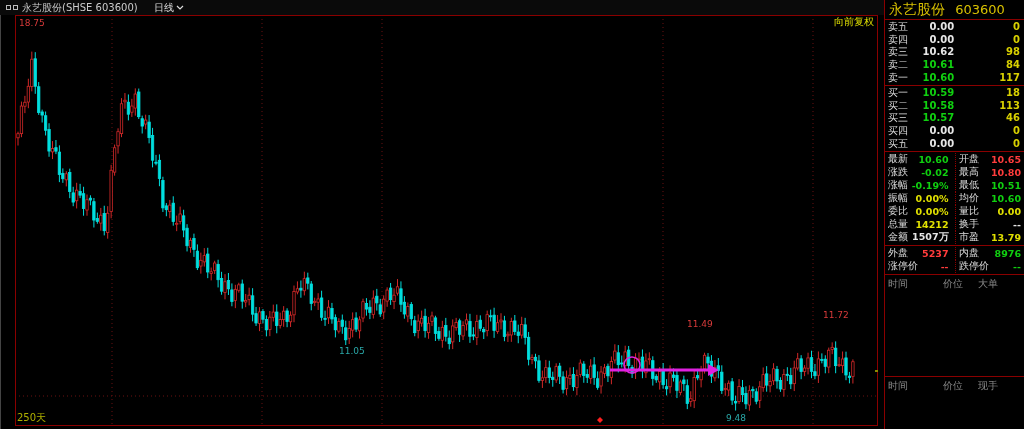 Image resolution: width=1024 pixels, height=429 pixels. What do you see at coordinates (168, 7) in the screenshot?
I see `period-dropdown: 日线` at bounding box center [168, 7].